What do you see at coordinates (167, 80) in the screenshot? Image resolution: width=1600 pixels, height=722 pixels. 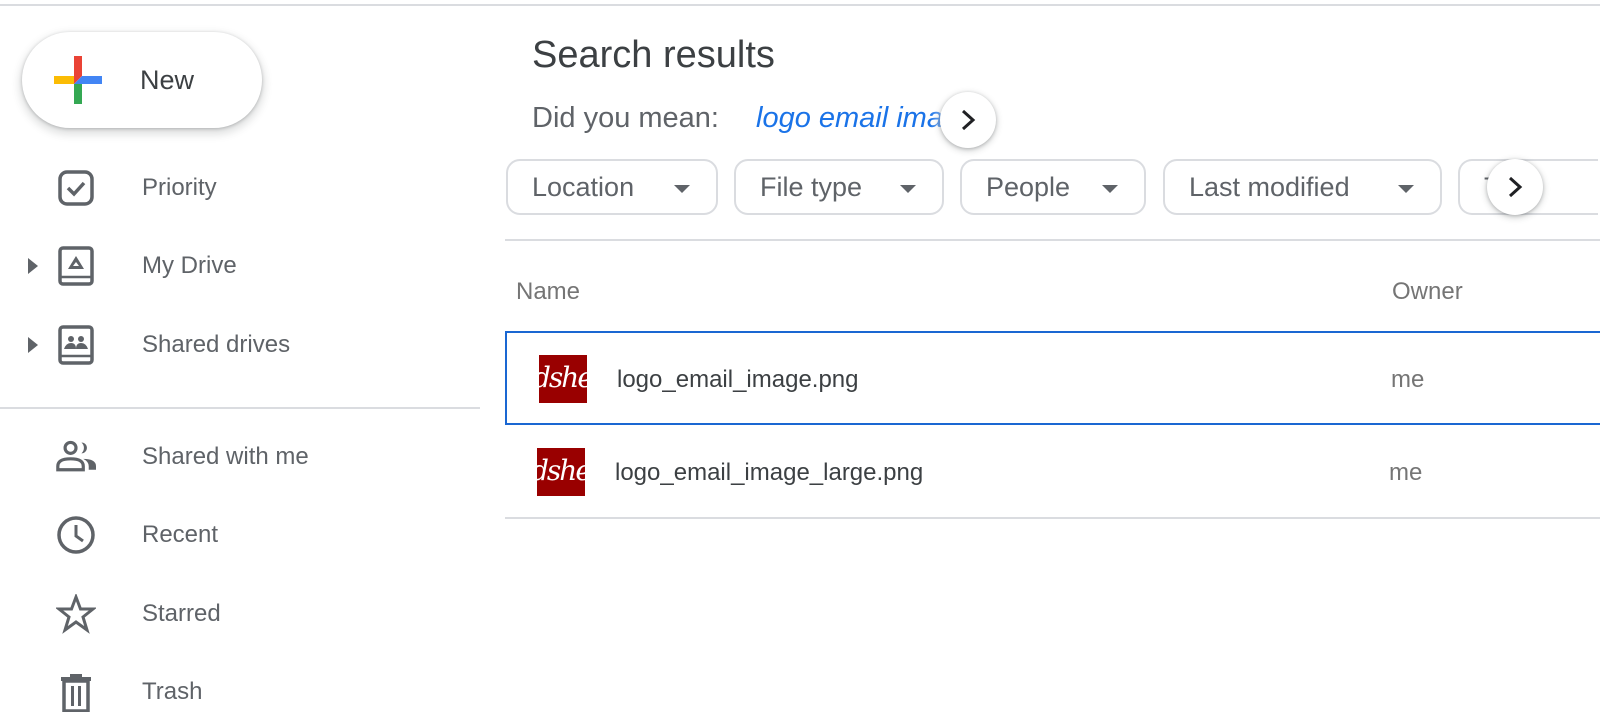 I see `new-button-label: New` at bounding box center [167, 80].